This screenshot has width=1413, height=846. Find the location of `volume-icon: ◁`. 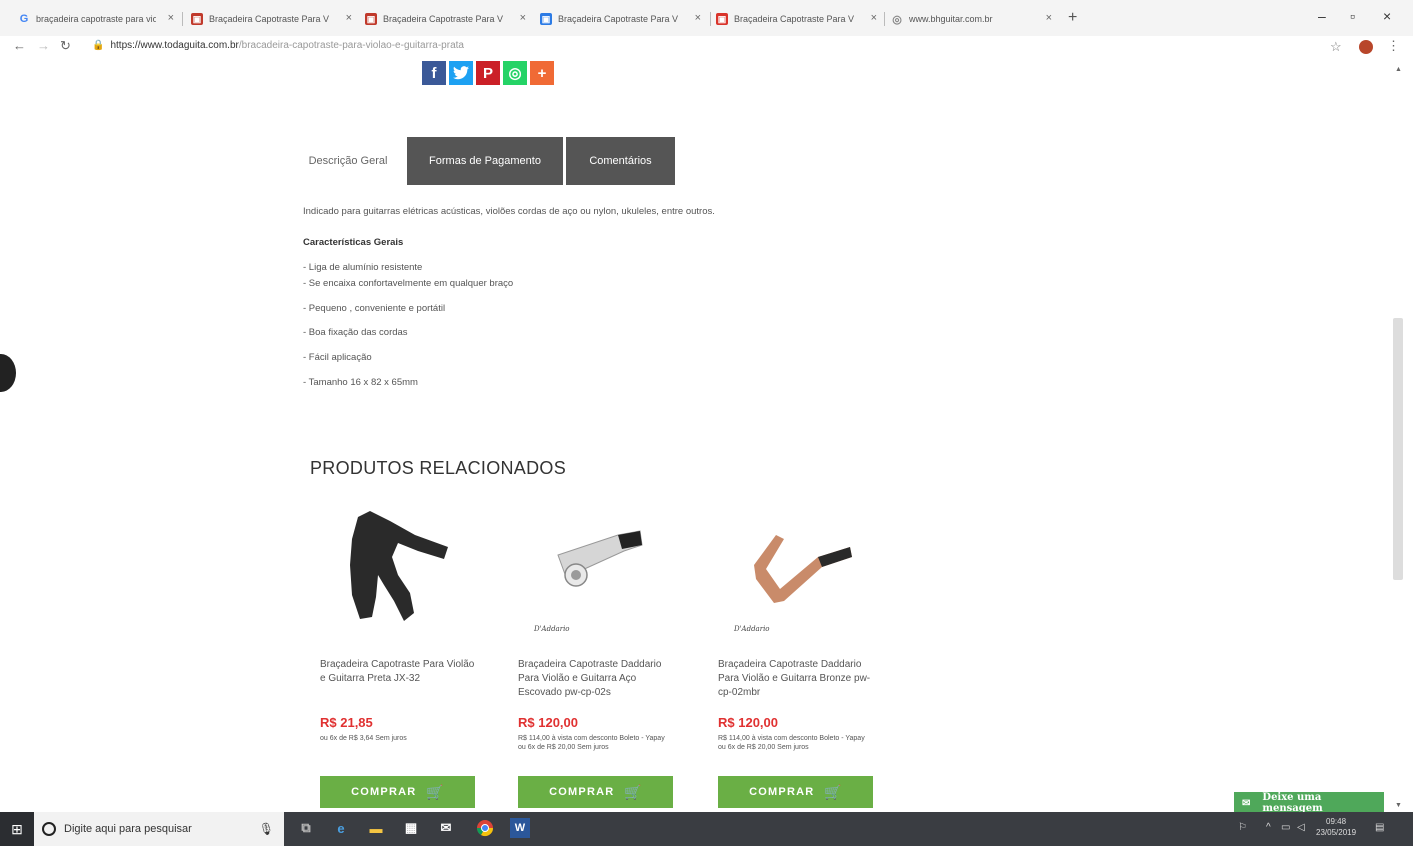

volume-icon: ◁ is located at coordinates (1301, 827).